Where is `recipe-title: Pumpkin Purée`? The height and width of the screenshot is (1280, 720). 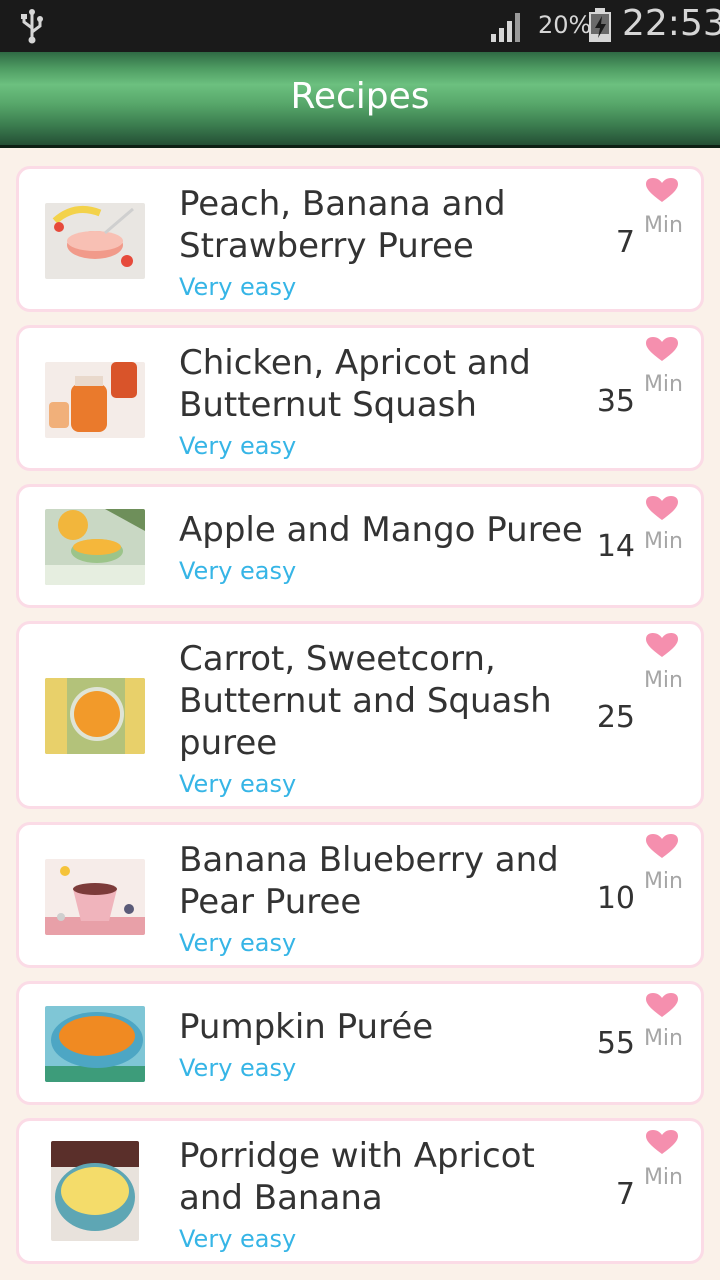 recipe-title: Pumpkin Purée is located at coordinates (306, 1027).